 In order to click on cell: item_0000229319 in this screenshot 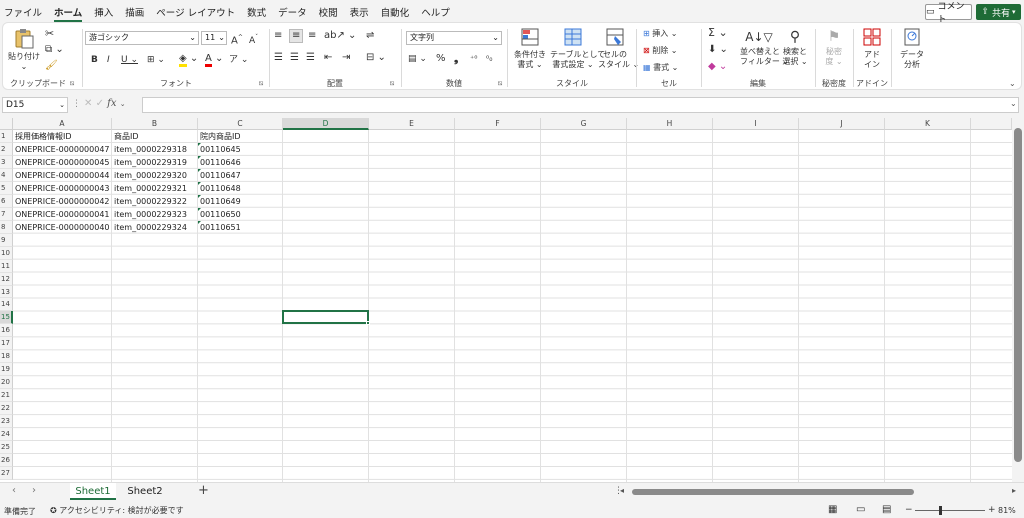, I will do `click(155, 163)`.